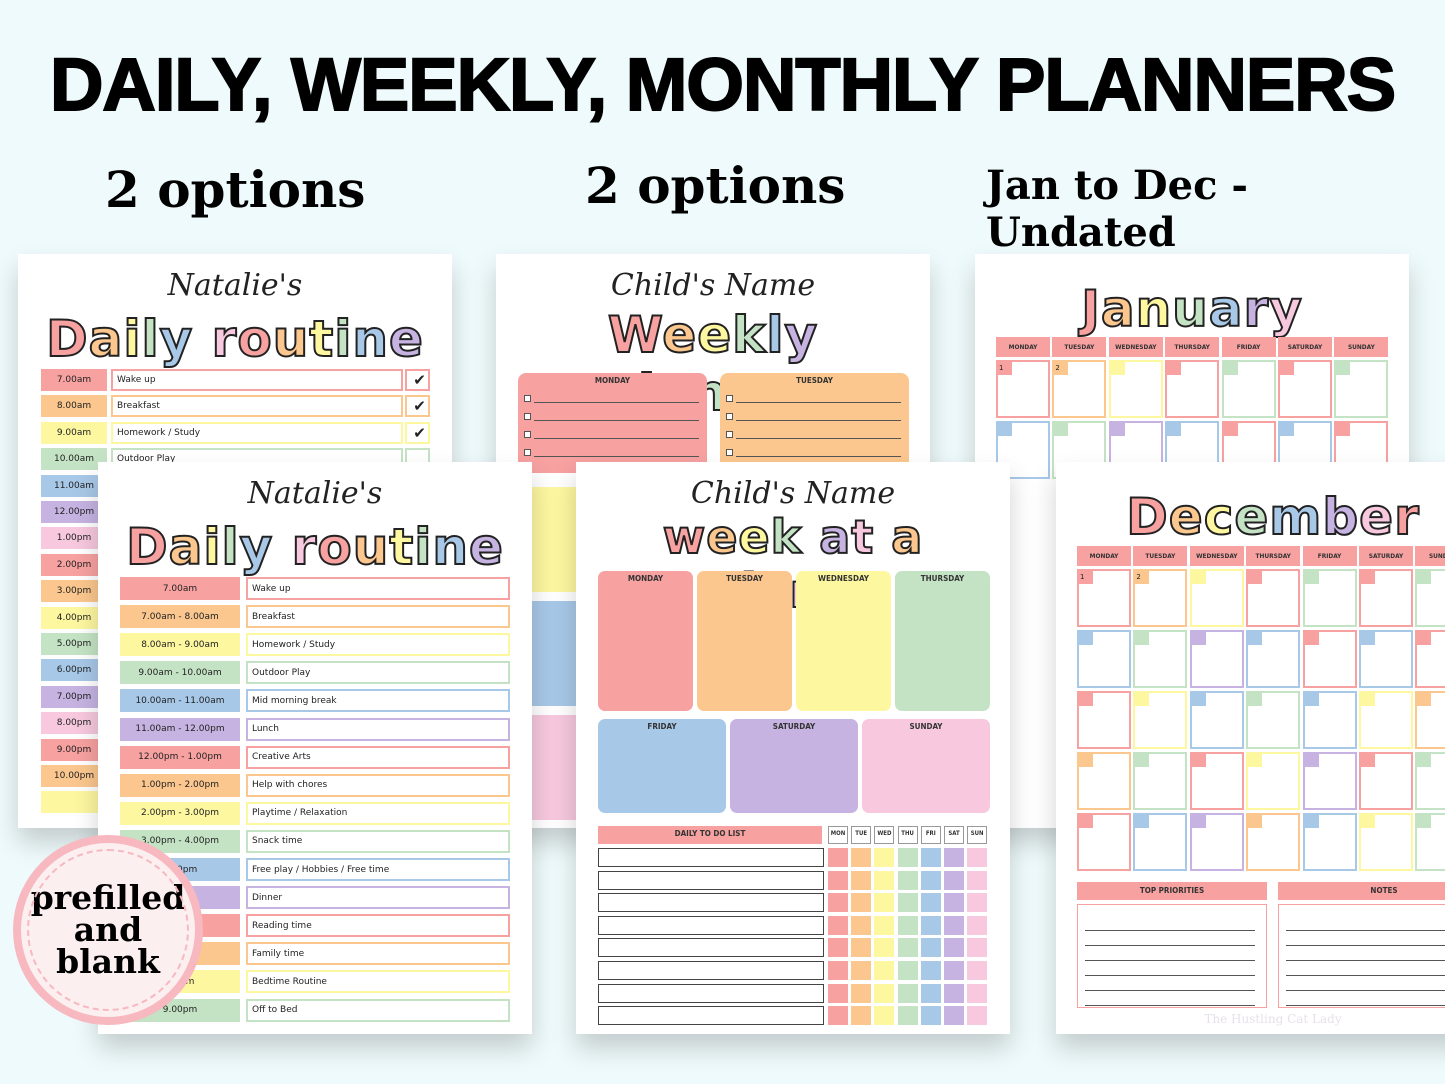  Describe the element at coordinates (1004, 367) in the screenshot. I see `date-number: 1` at that location.